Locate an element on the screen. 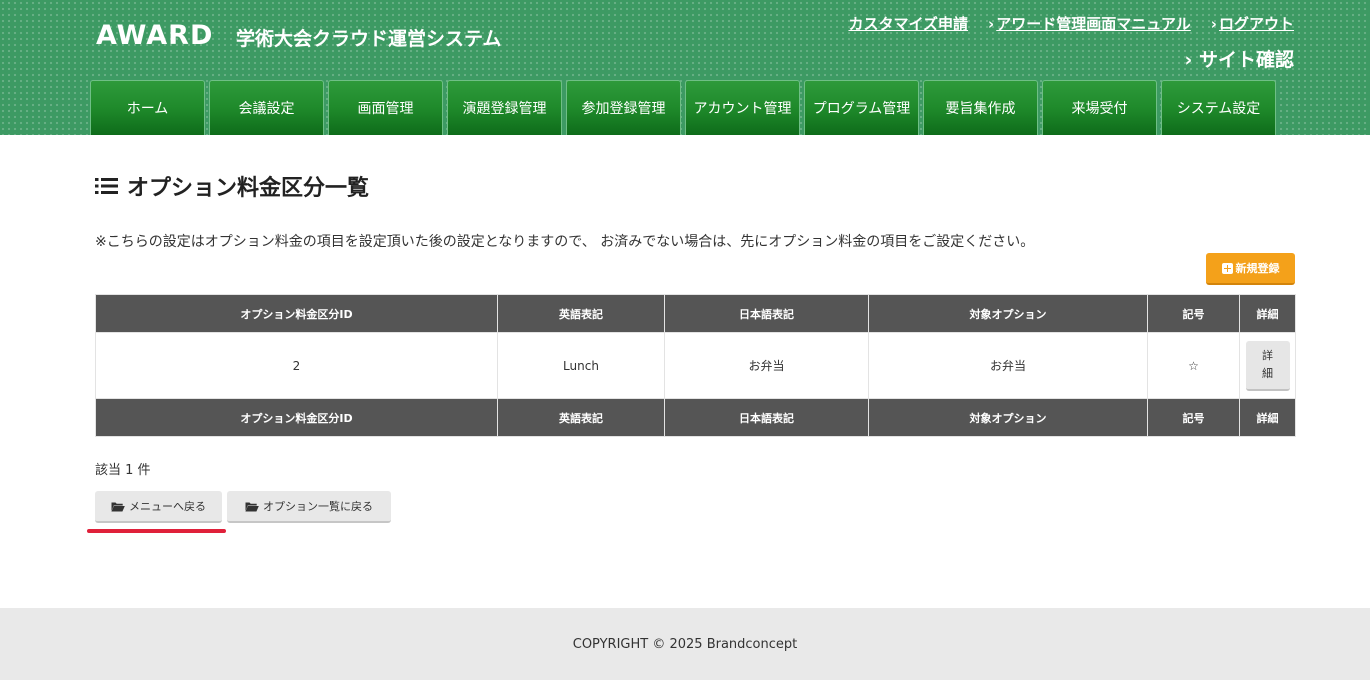 This screenshot has width=1370, height=680. table-footer-row: オプション料金区分ID 英語表記 日本語表記 対象オプション 記号 詳細 is located at coordinates (695, 417).